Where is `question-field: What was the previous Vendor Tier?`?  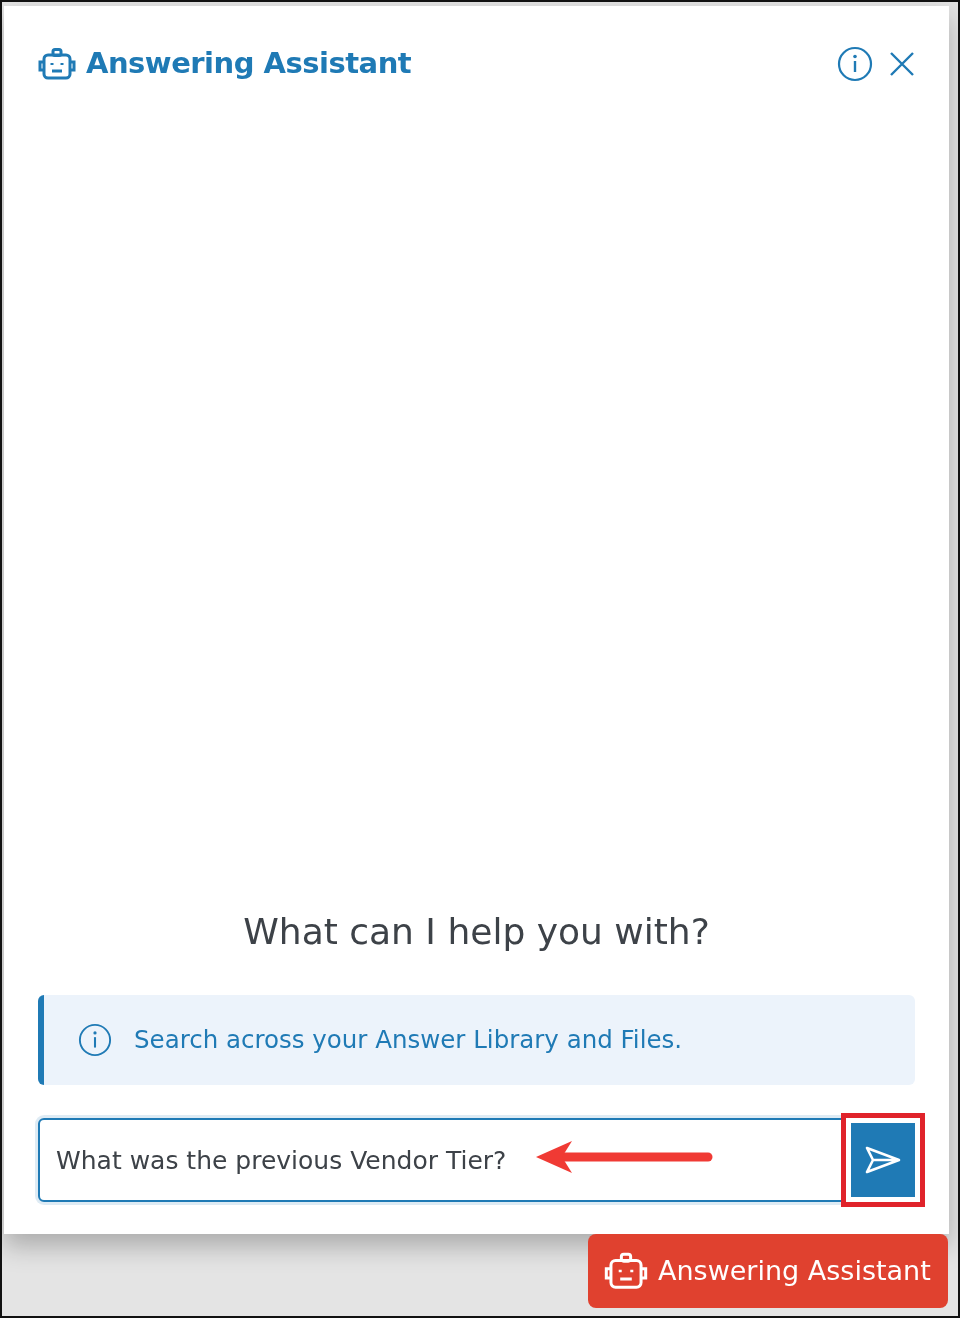 question-field: What was the previous Vendor Tier? is located at coordinates (440, 1160).